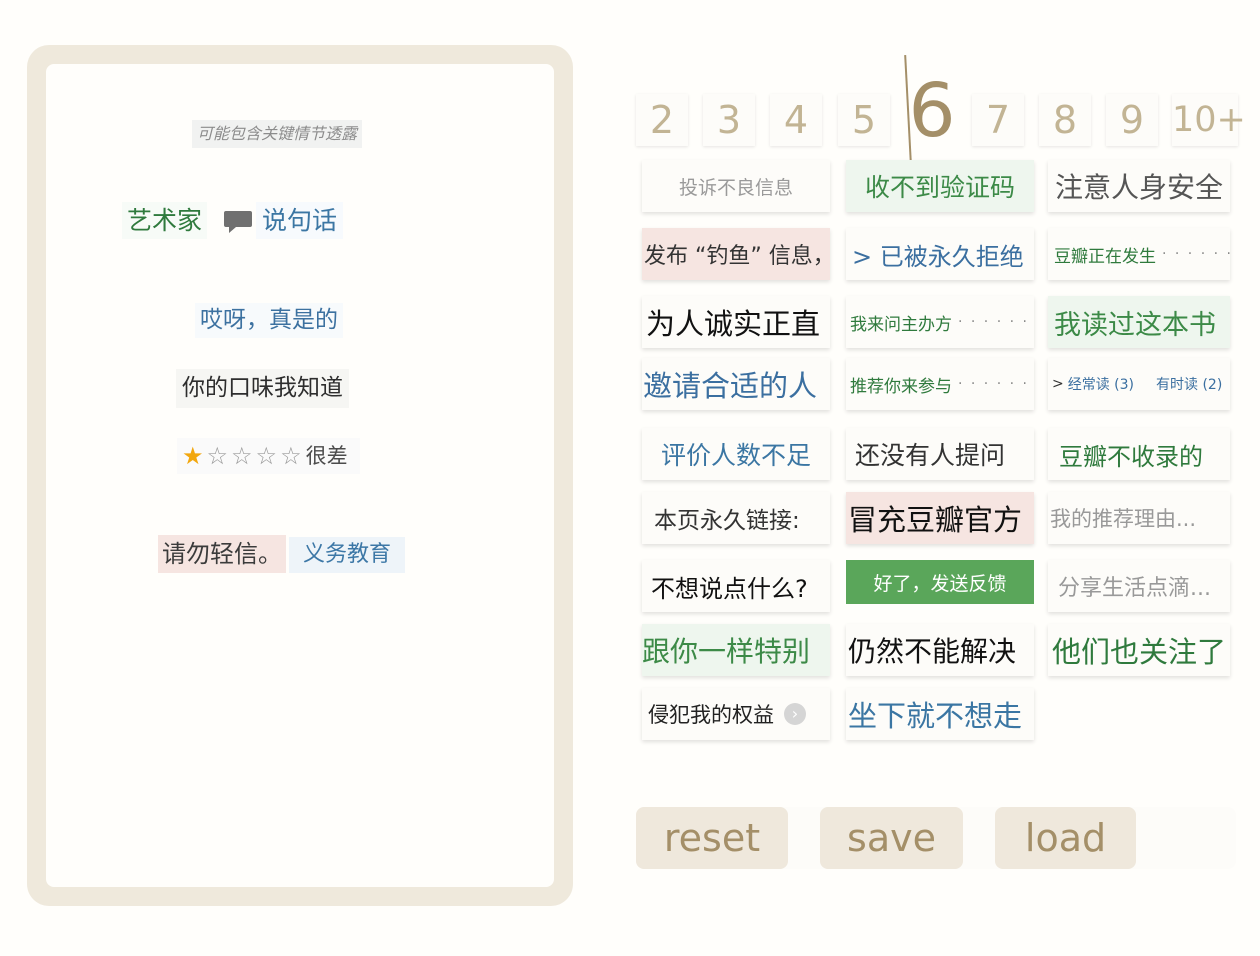  What do you see at coordinates (736, 186) in the screenshot?
I see `tile-report: 投诉不良信息` at bounding box center [736, 186].